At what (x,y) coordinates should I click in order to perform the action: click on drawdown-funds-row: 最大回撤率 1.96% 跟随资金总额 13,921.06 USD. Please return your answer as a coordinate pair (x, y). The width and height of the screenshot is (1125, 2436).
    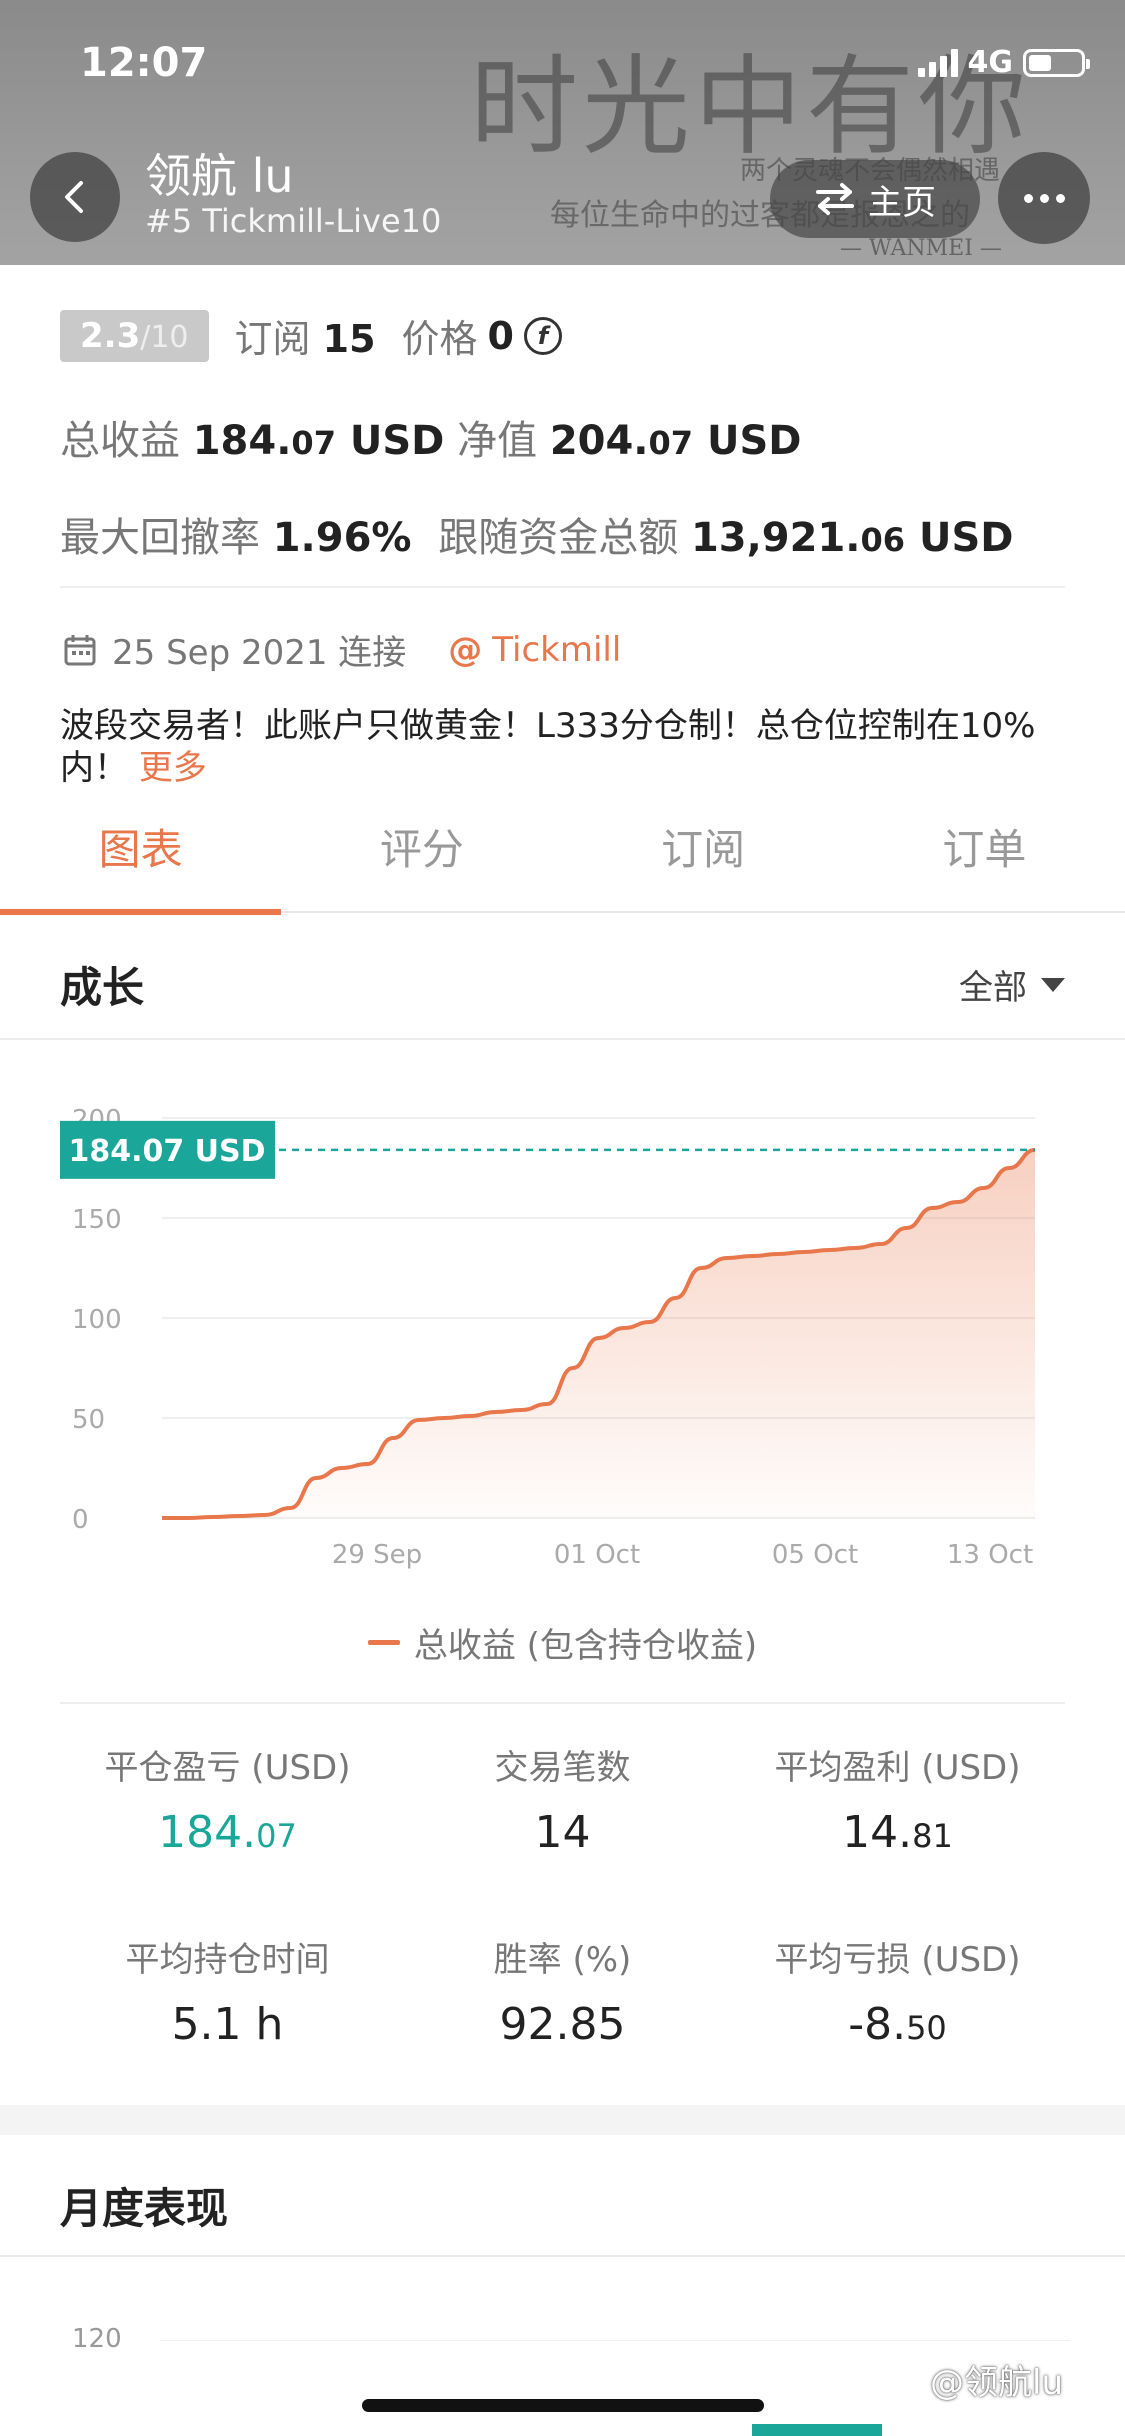
    Looking at the image, I should click on (536, 534).